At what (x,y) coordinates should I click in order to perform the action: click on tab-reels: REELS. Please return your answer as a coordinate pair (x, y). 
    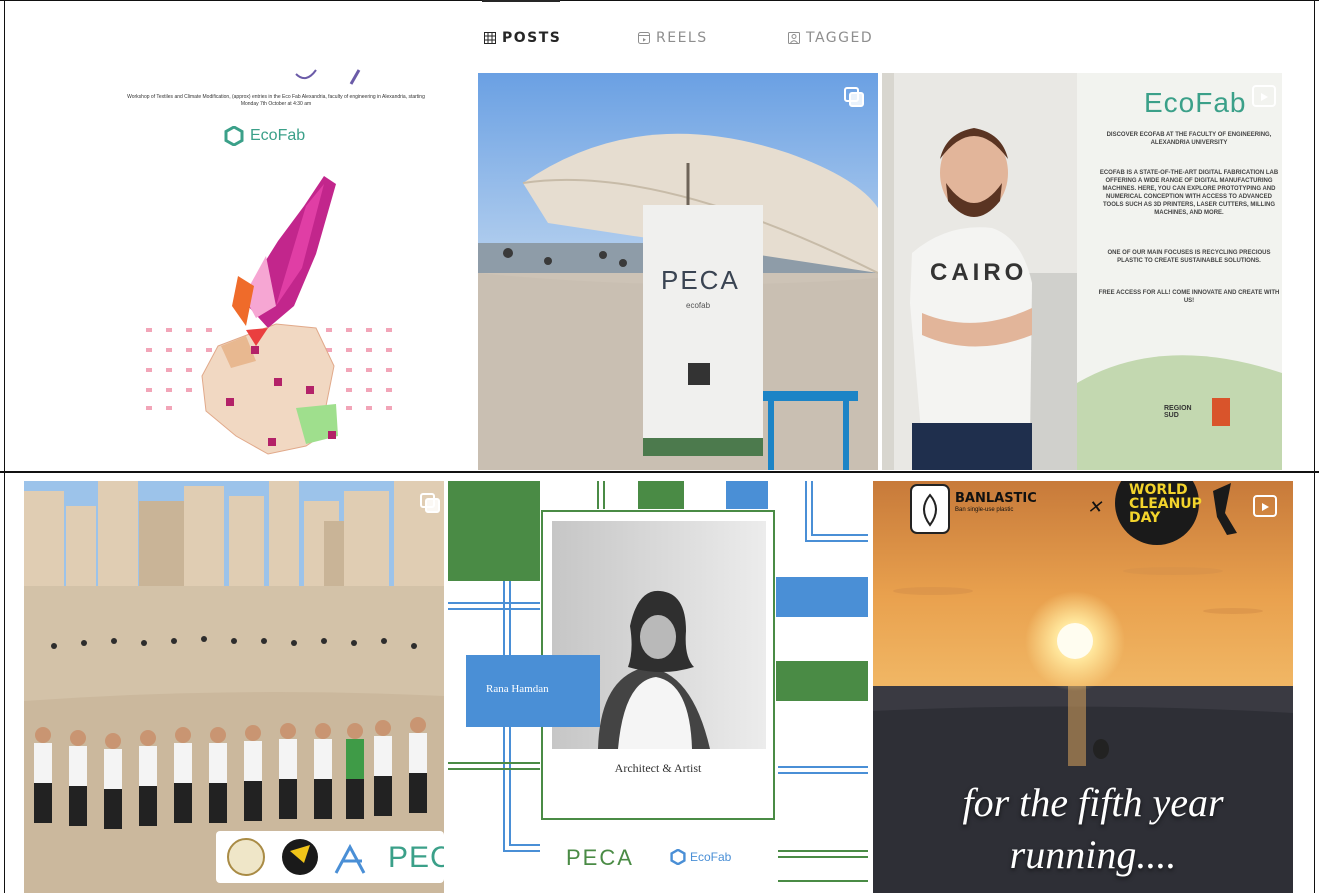
    Looking at the image, I should click on (673, 38).